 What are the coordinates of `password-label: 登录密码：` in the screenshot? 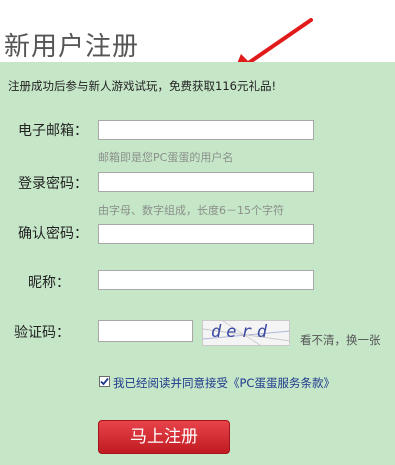 It's located at (53, 184).